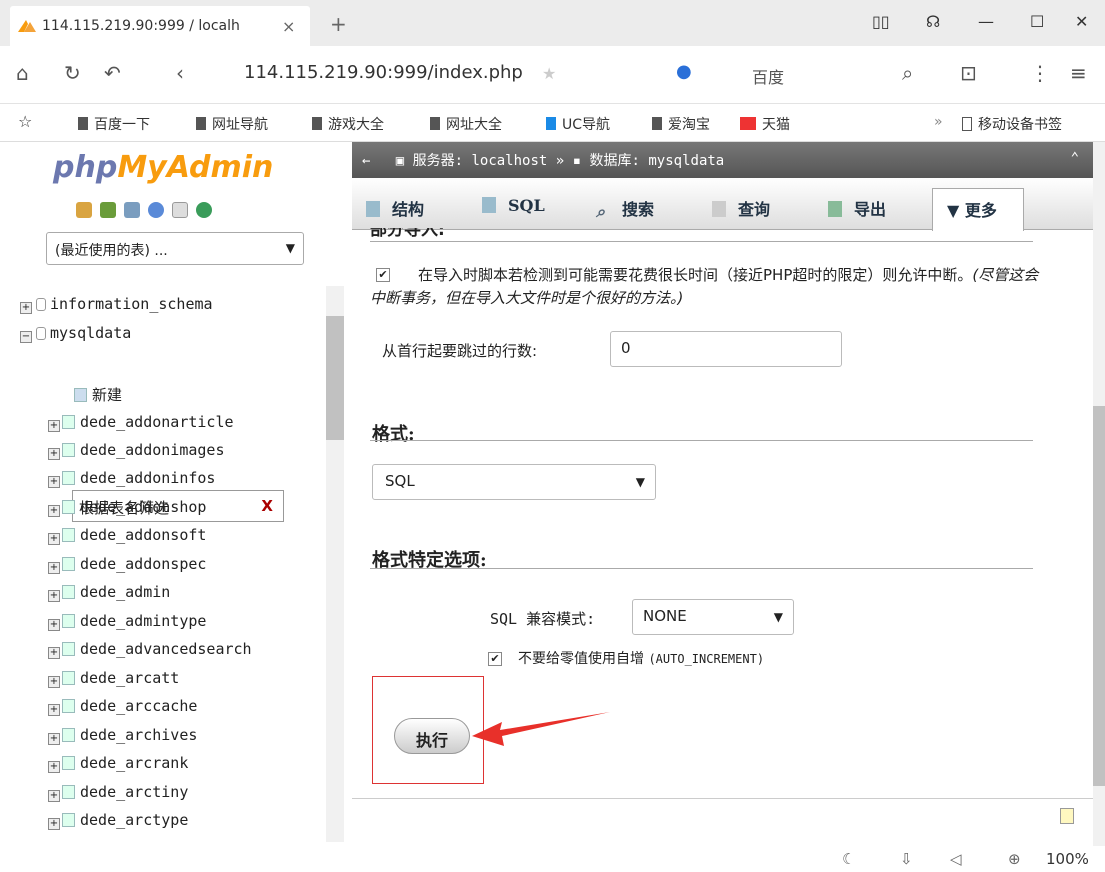 The image size is (1105, 872). Describe the element at coordinates (1078, 73) in the screenshot. I see `hamburger-menu-icon: ≡` at that location.